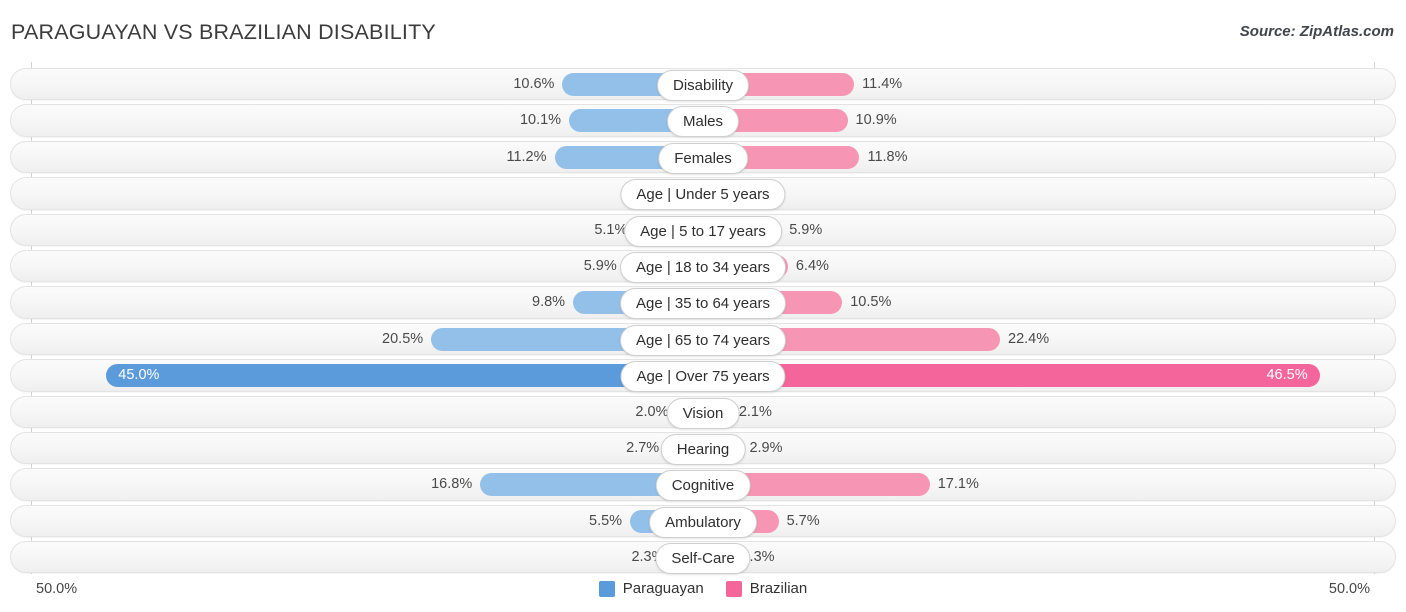 This screenshot has height=612, width=1406. I want to click on bar-row: 16.8% 17.1% Cognitive, so click(703, 484).